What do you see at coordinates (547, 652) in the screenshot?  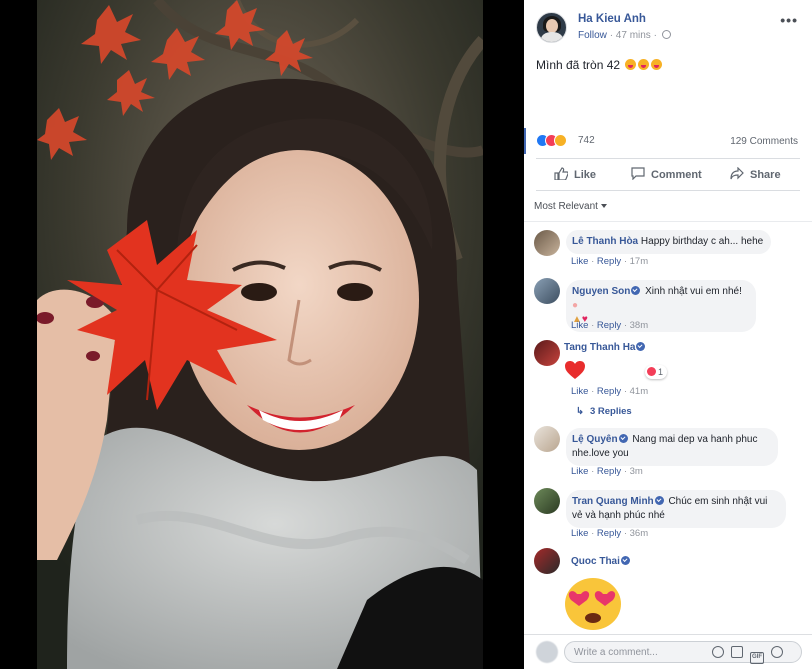 I see `current-user-avatar` at bounding box center [547, 652].